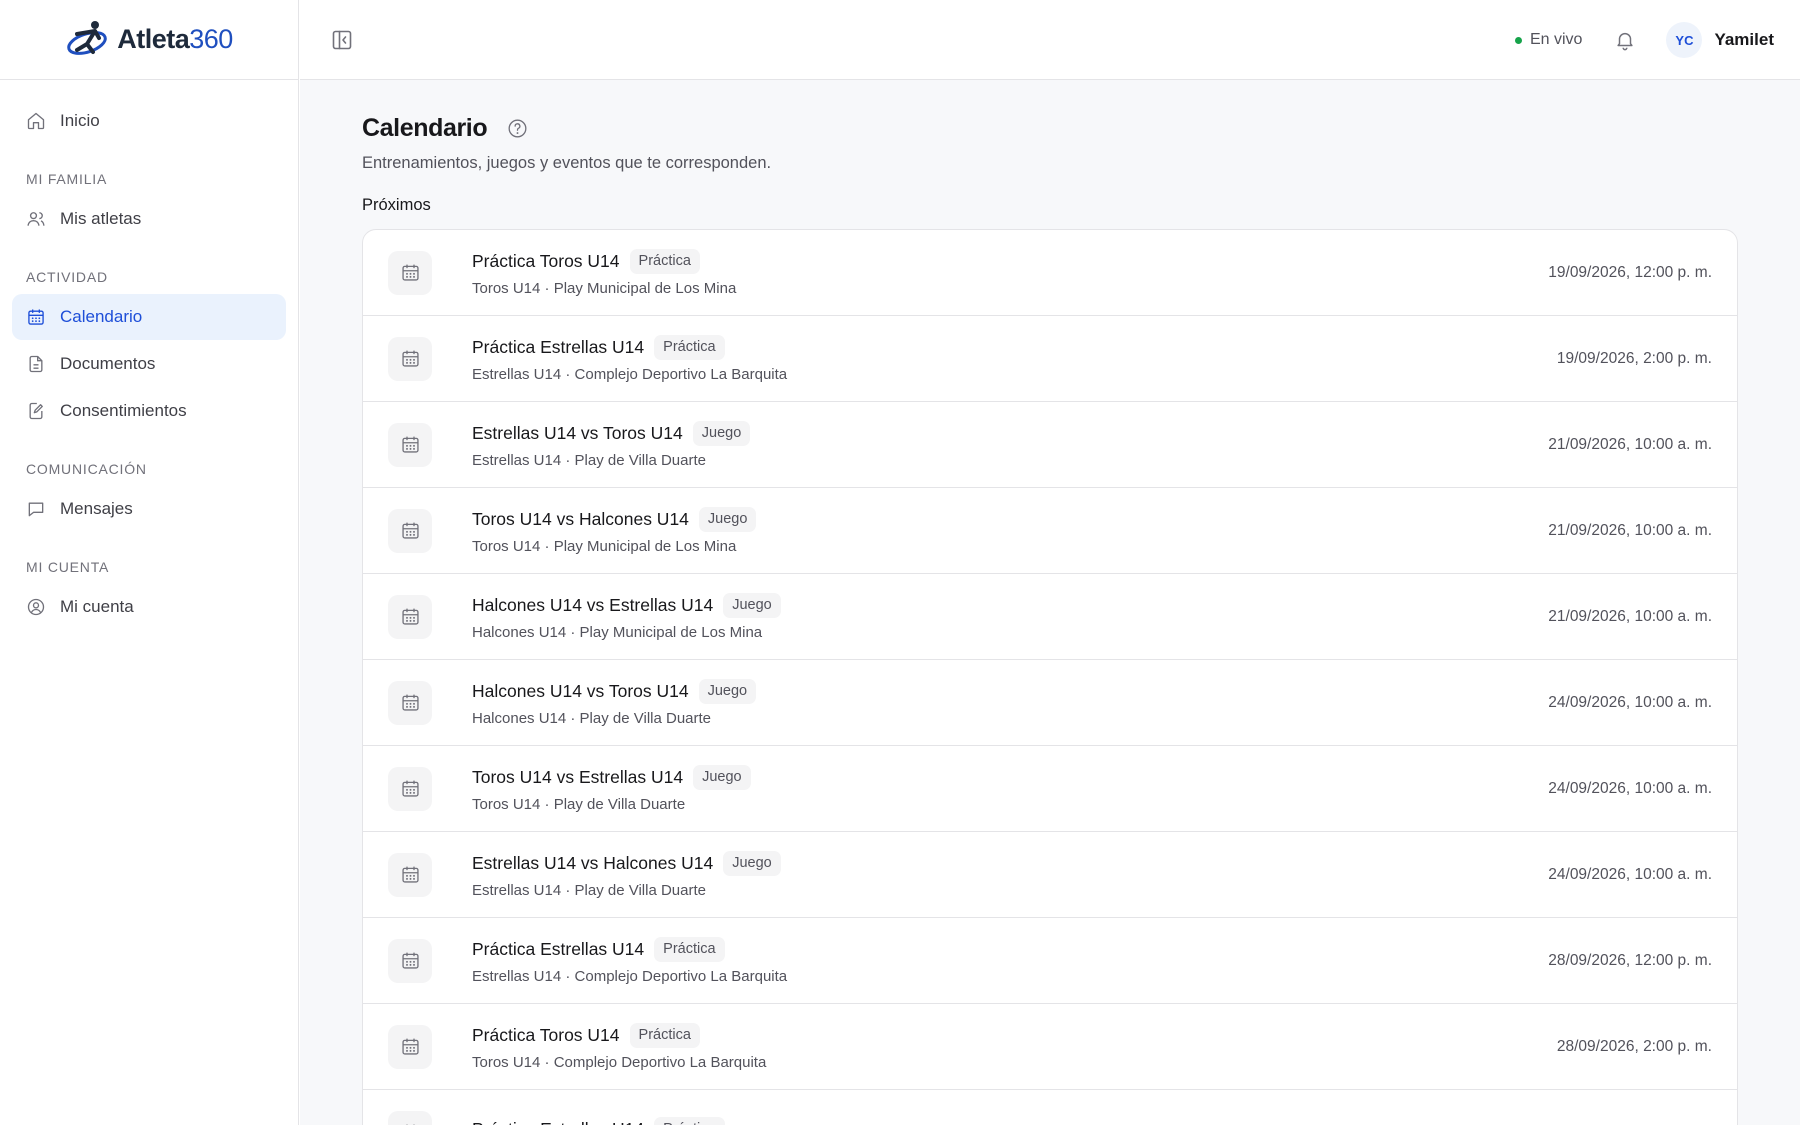 The width and height of the screenshot is (1800, 1125). Describe the element at coordinates (1050, 40) in the screenshot. I see `top-header: En vivo YC Yamilet` at that location.